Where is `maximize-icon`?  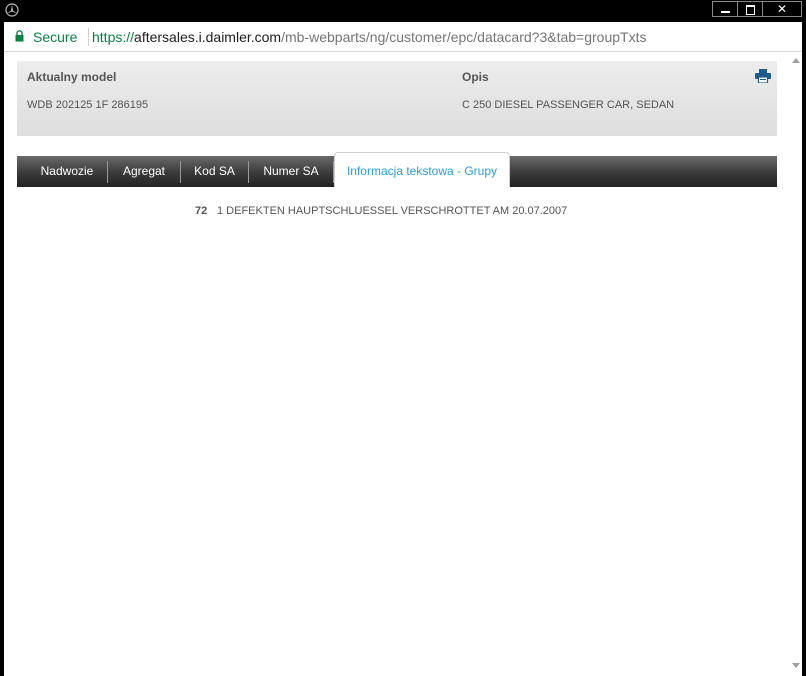
maximize-icon is located at coordinates (750, 10).